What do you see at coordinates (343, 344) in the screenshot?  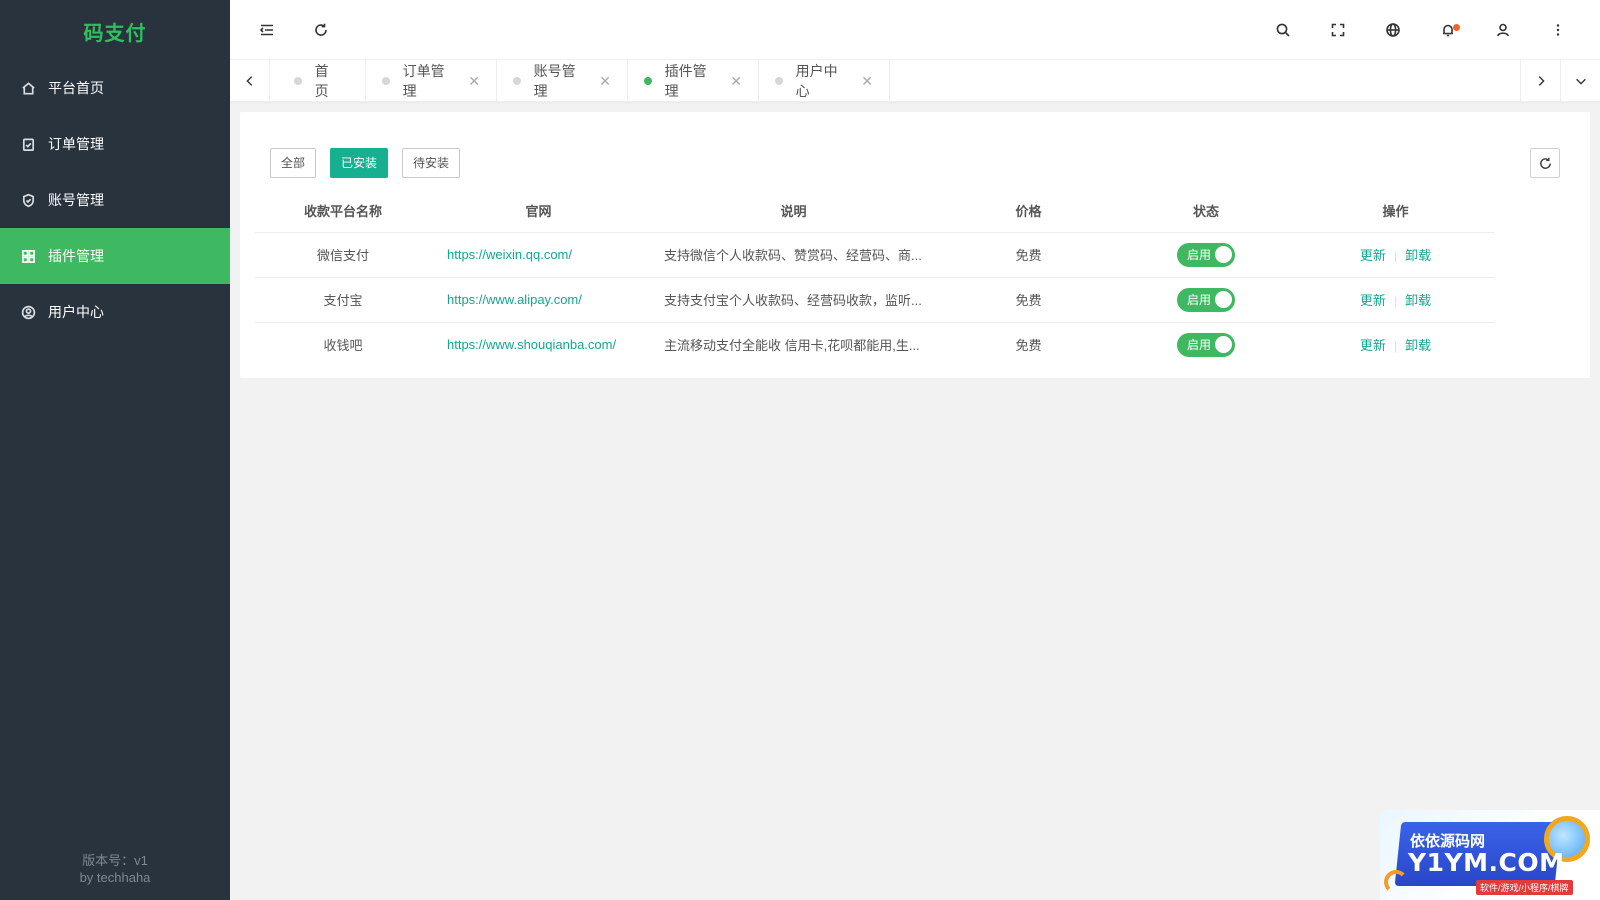 I see `platform-name: 收钱吧` at bounding box center [343, 344].